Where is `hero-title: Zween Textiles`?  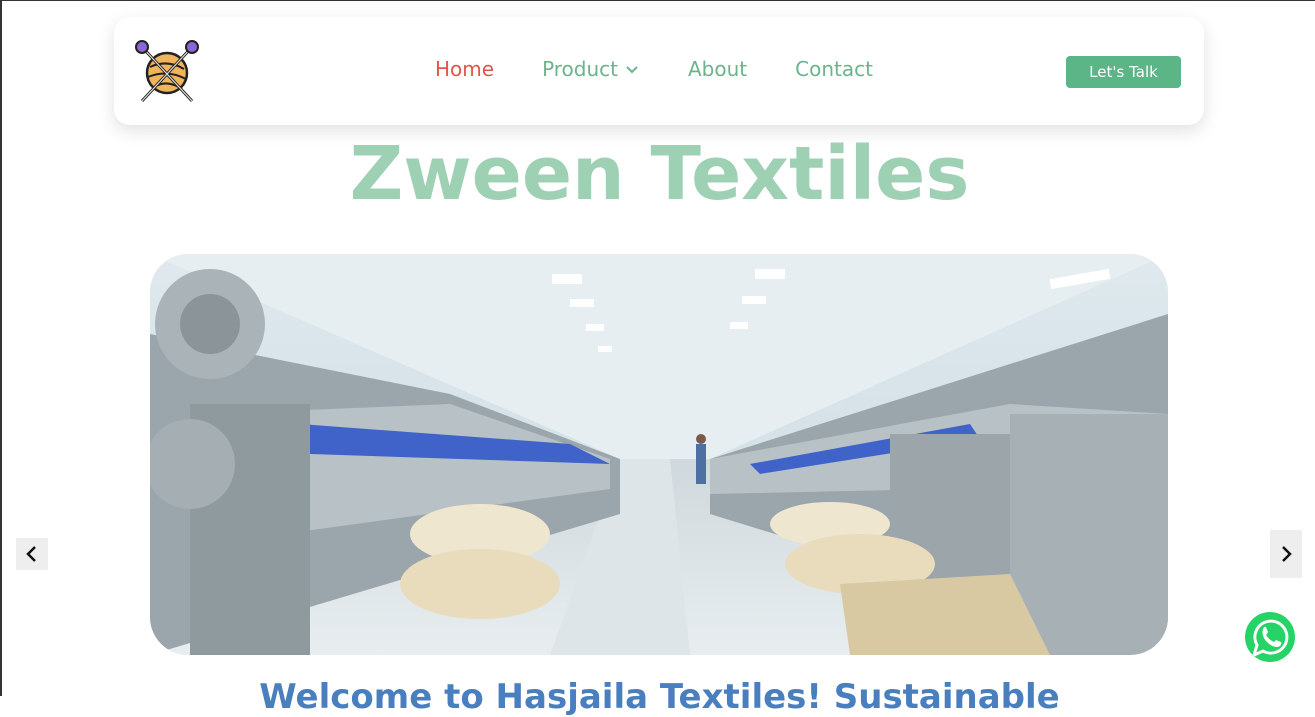 hero-title: Zween Textiles is located at coordinates (659, 174).